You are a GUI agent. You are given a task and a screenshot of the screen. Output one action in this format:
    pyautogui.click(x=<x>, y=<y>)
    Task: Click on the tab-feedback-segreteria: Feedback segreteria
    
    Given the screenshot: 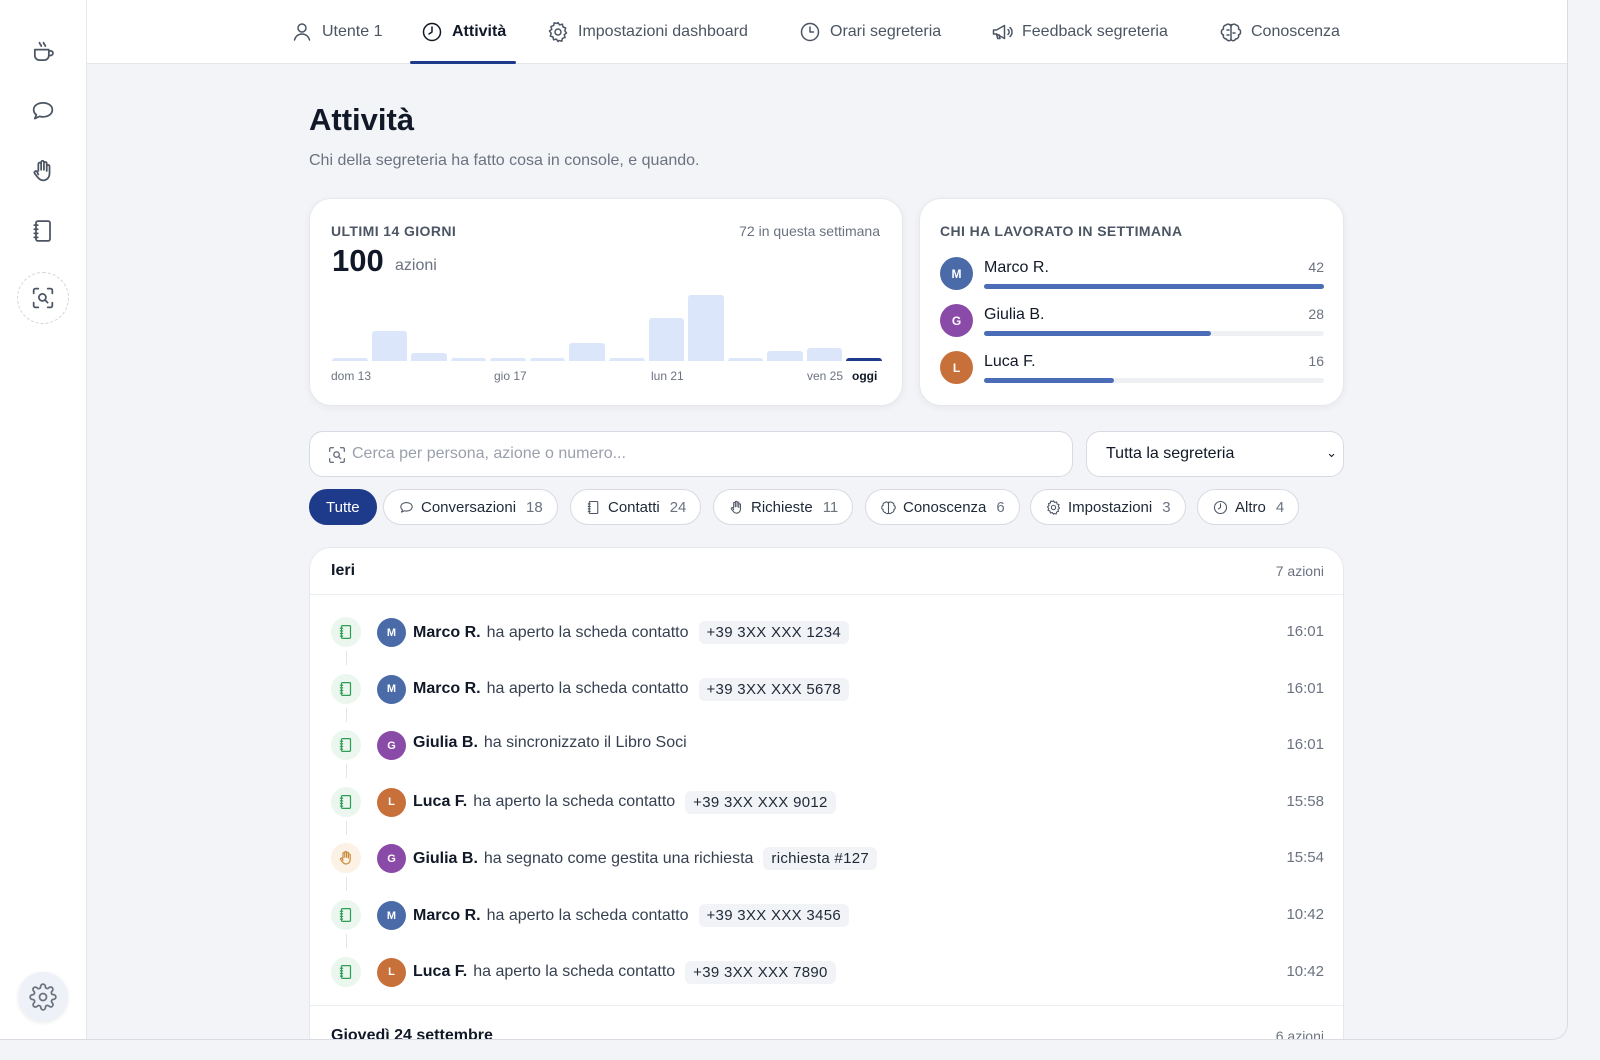 What is the action you would take?
    pyautogui.click(x=1079, y=32)
    